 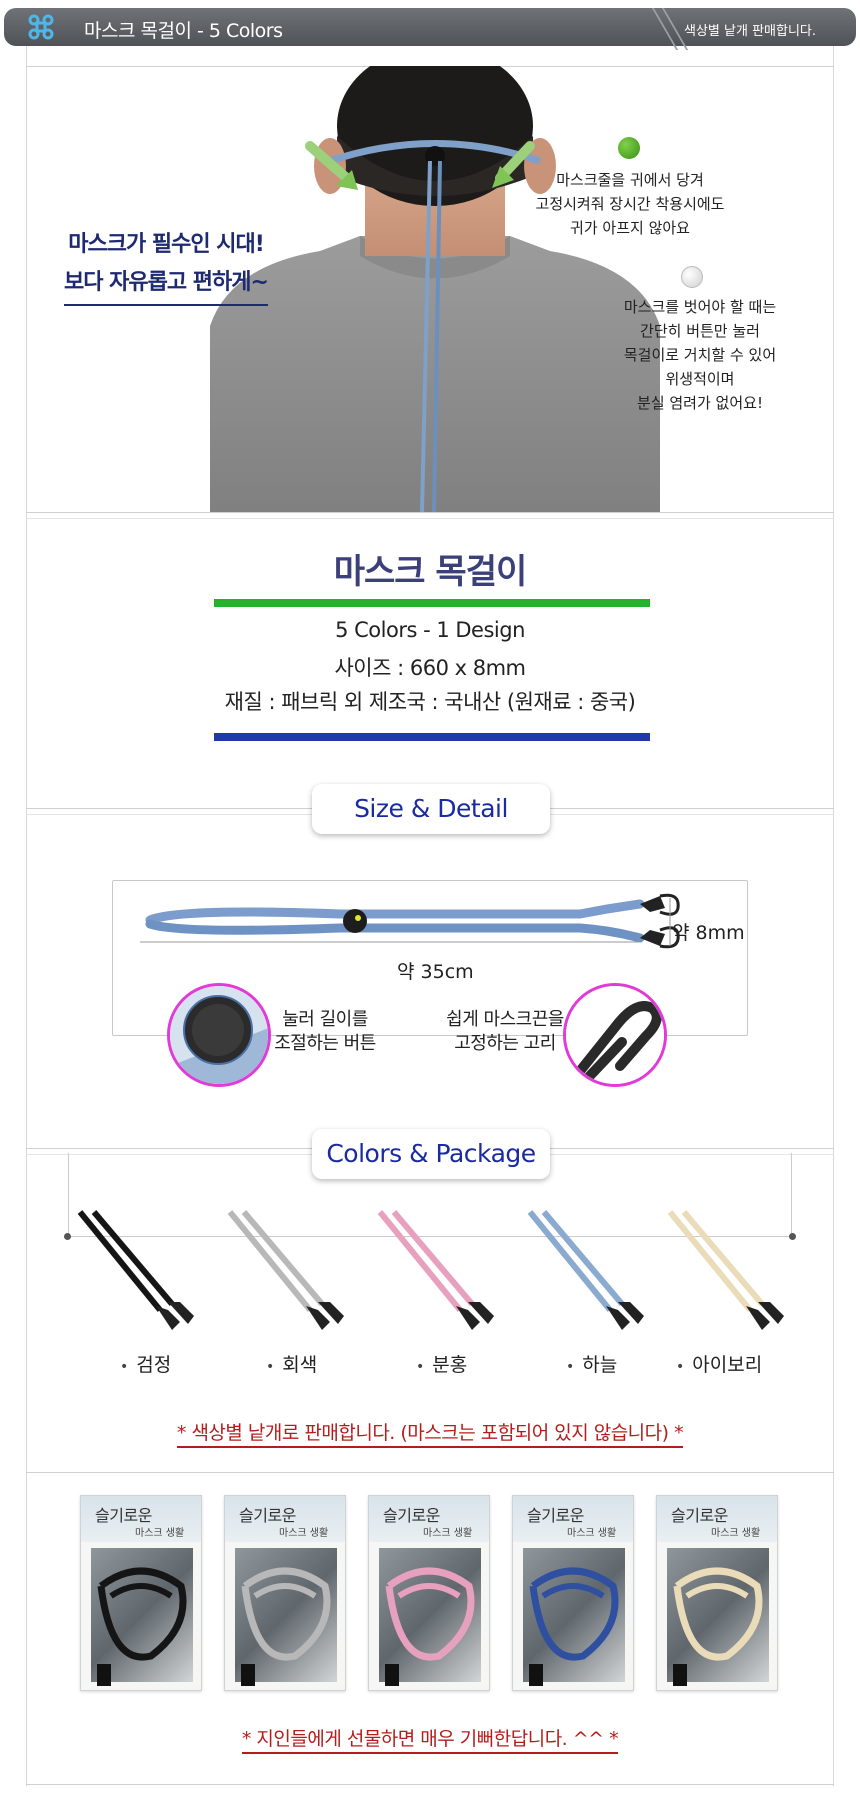 What do you see at coordinates (585, 1270) in the screenshot?
I see `strap-skyblue-image` at bounding box center [585, 1270].